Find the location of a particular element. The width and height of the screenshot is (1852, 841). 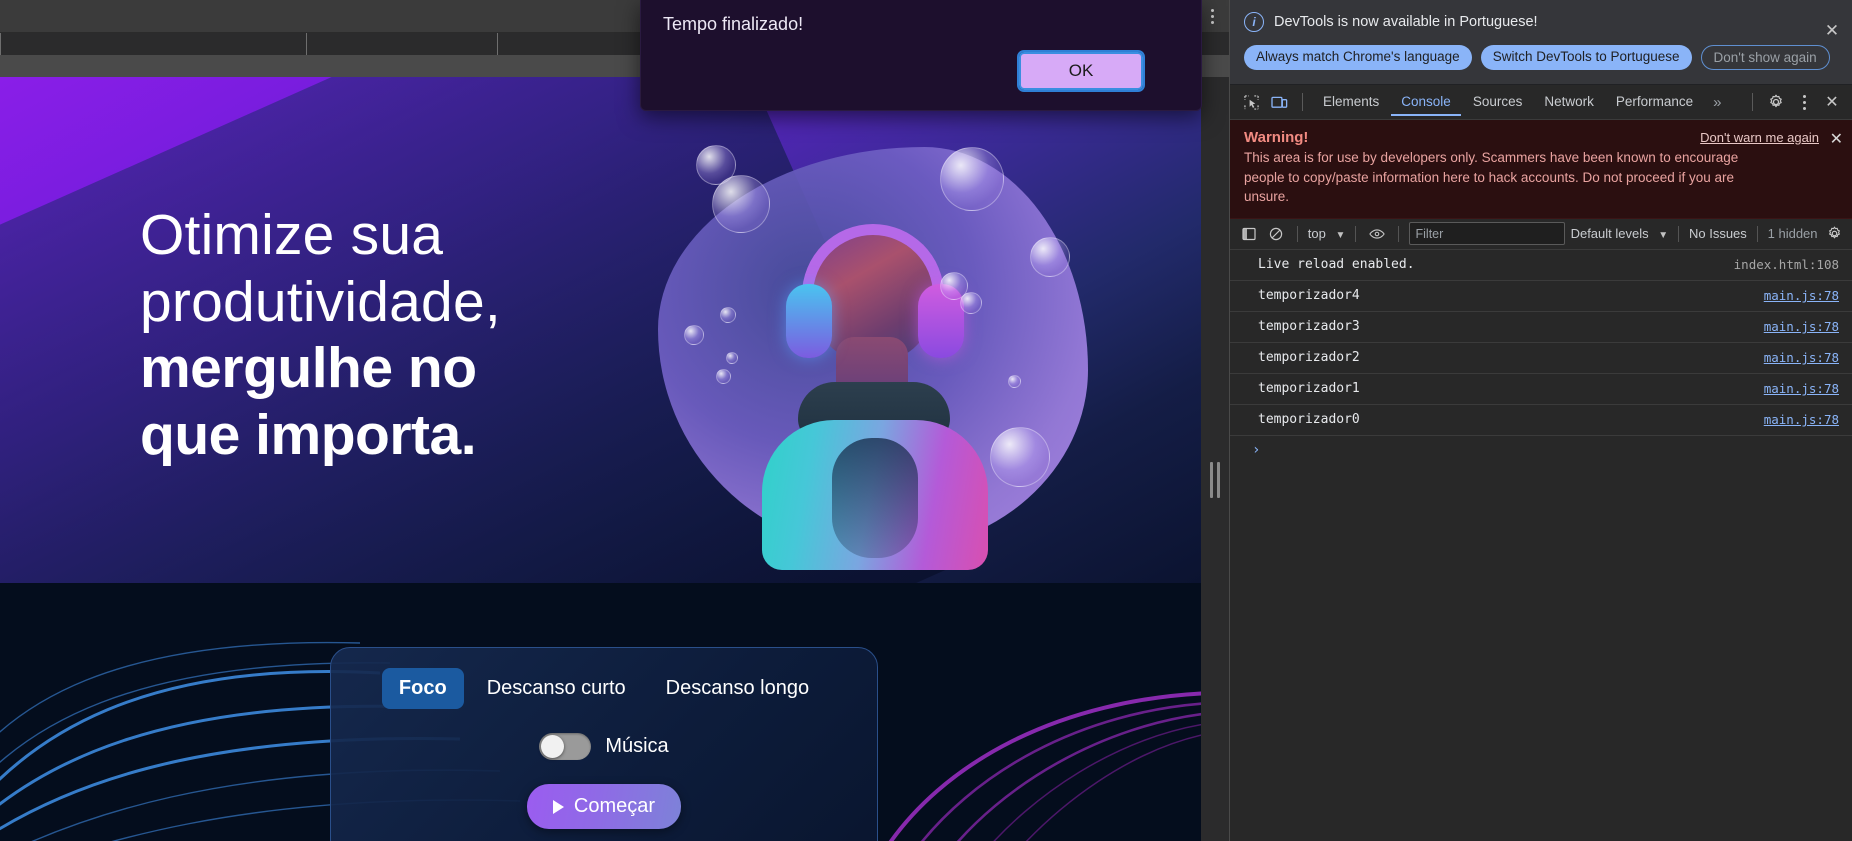

always-match-language-button: Always match Chrome's language is located at coordinates (1358, 57).